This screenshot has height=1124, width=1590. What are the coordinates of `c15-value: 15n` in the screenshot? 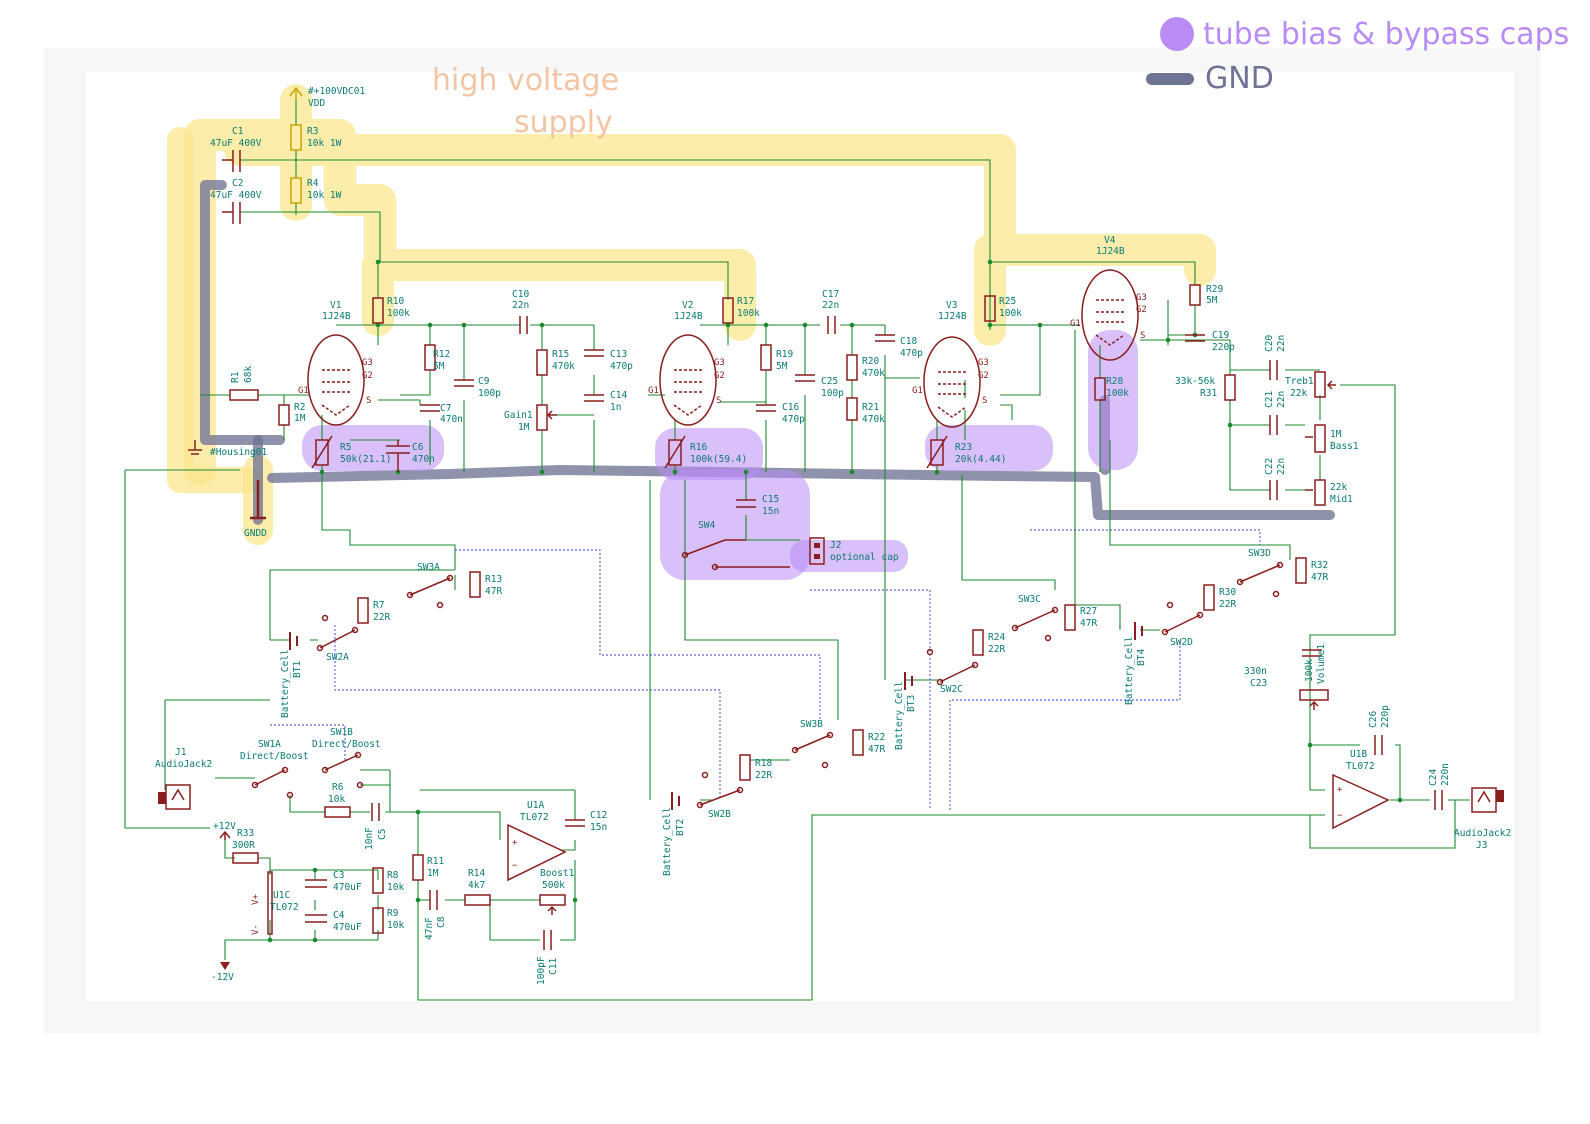 It's located at (770, 511).